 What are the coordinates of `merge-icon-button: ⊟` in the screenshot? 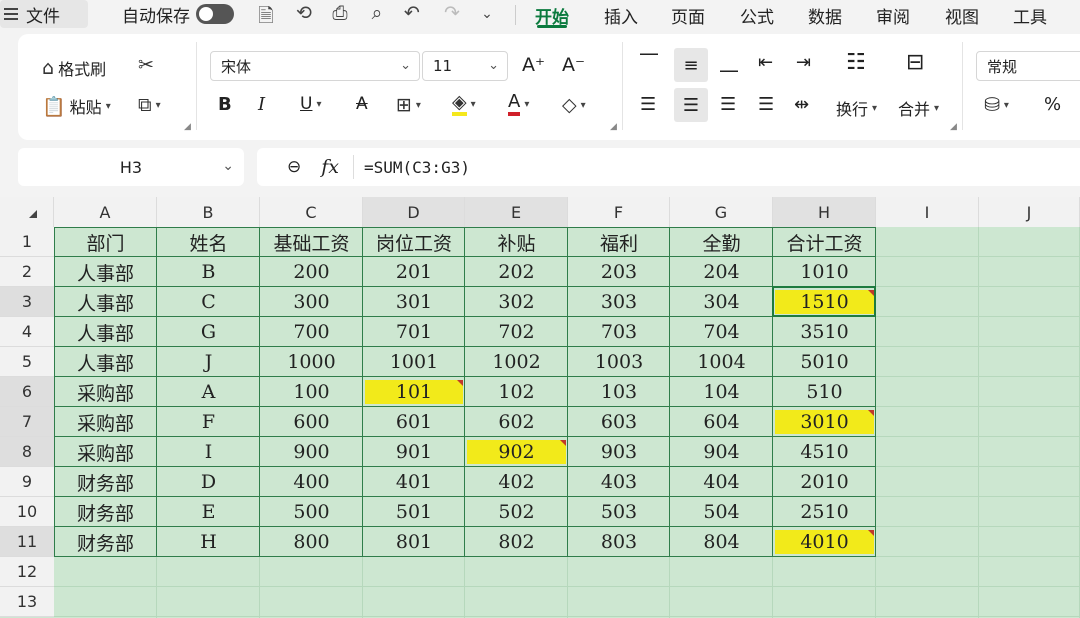 It's located at (915, 62).